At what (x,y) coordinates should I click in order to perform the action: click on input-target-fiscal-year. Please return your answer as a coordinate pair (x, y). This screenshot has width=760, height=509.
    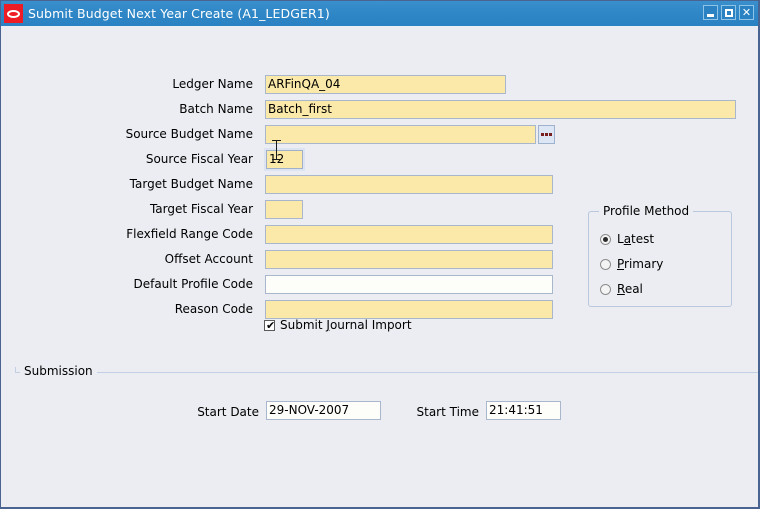
    Looking at the image, I should click on (284, 209).